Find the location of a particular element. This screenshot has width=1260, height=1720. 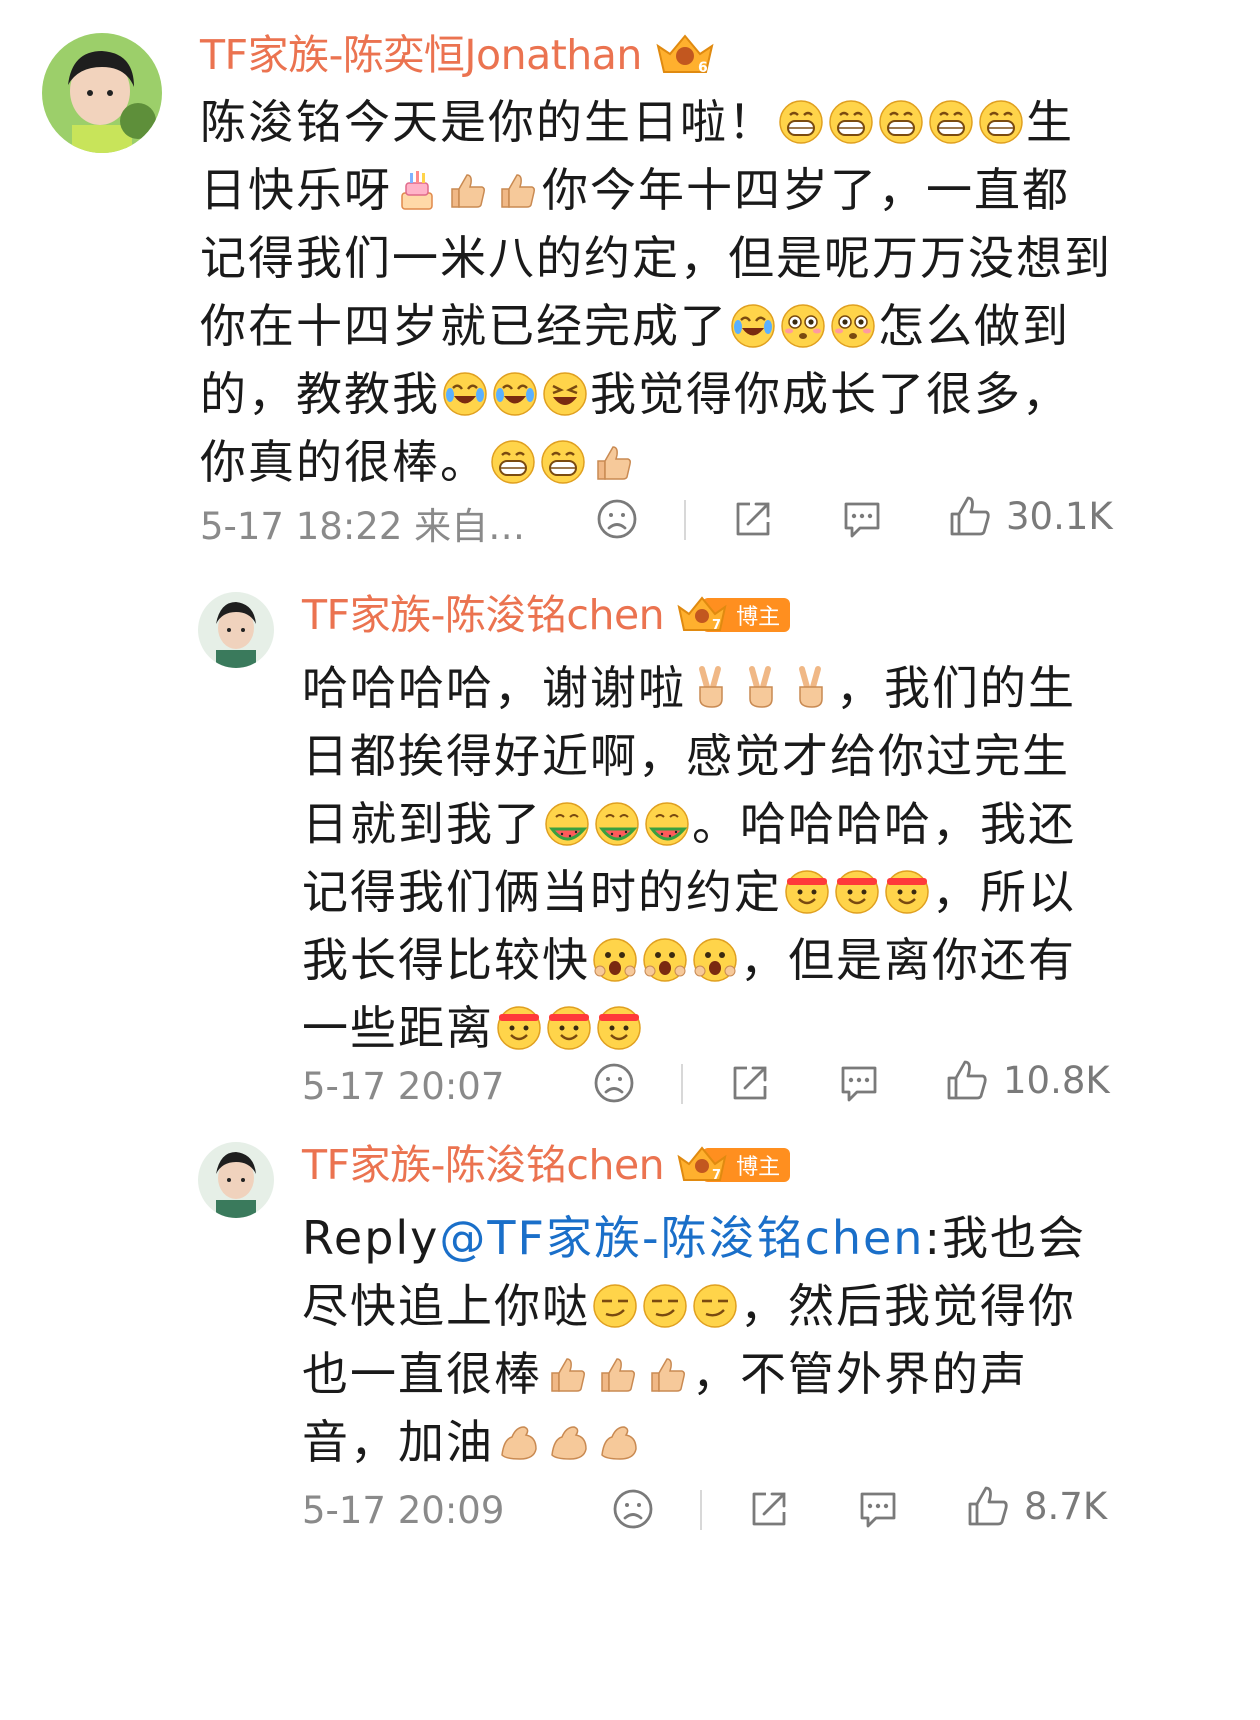

level-crown-badge: 6 is located at coordinates (685, 55).